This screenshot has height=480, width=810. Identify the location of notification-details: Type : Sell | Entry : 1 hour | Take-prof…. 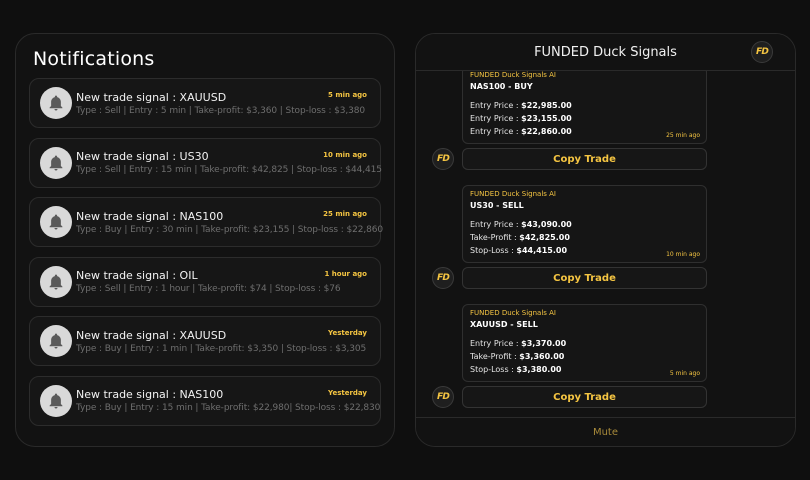
(208, 289).